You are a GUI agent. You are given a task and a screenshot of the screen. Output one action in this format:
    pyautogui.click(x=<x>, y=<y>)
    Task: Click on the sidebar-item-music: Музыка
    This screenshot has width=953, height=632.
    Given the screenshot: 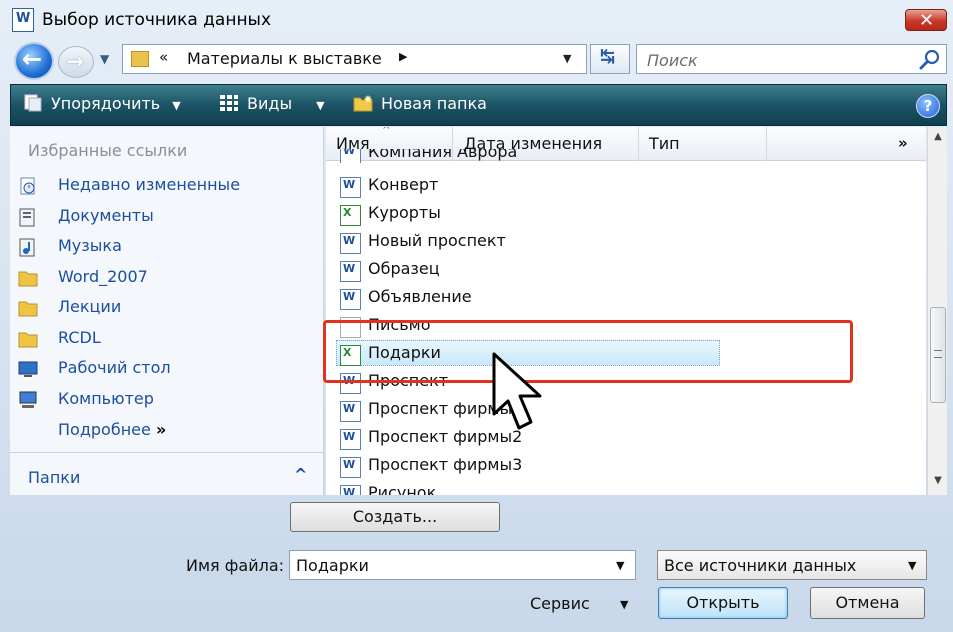 What is the action you would take?
    pyautogui.click(x=163, y=247)
    